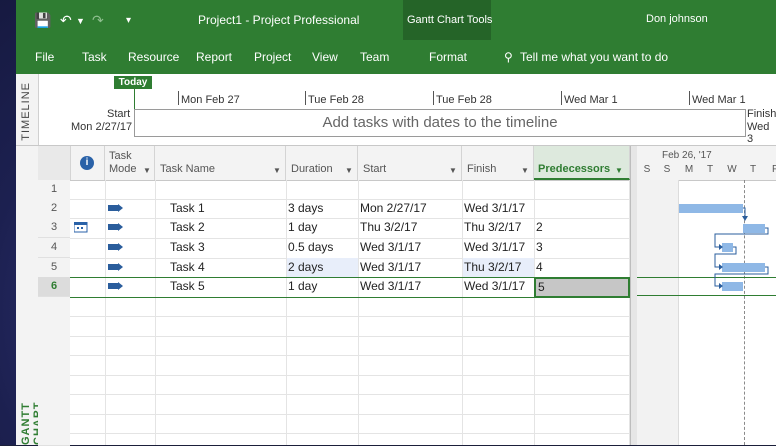  I want to click on column-header-task-mode: Task Mode ▼, so click(130, 163).